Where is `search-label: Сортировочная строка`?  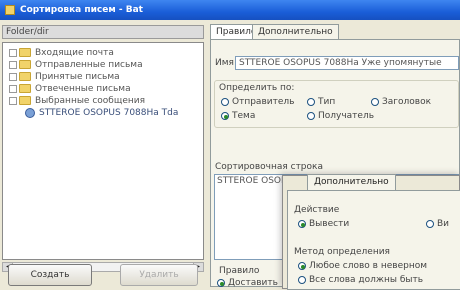 search-label: Сортировочная строка is located at coordinates (269, 167).